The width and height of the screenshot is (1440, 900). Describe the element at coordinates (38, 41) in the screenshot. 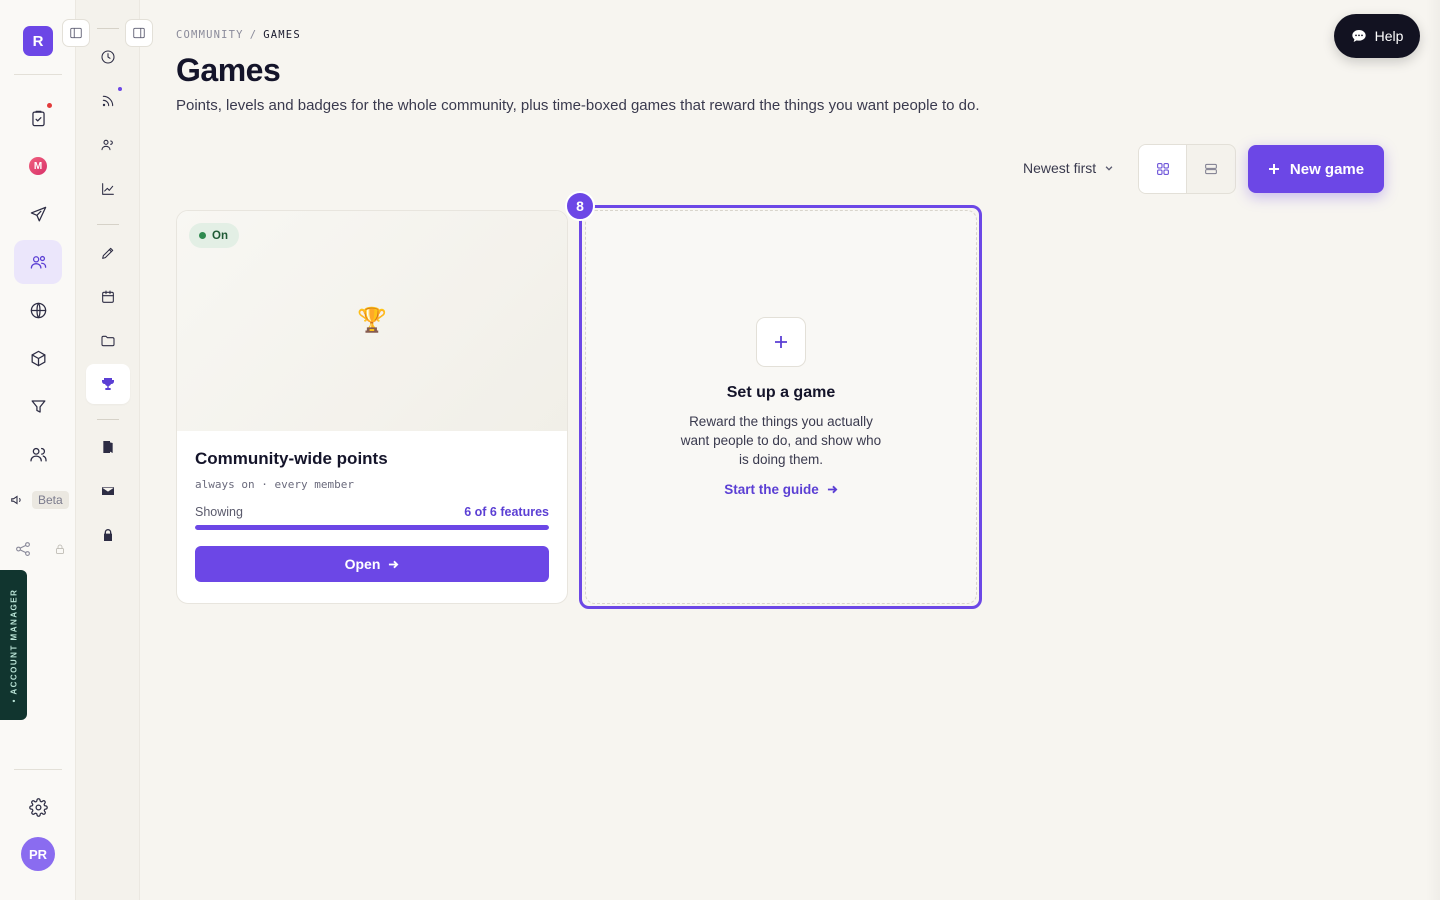

I see `workspace-logo: R` at that location.